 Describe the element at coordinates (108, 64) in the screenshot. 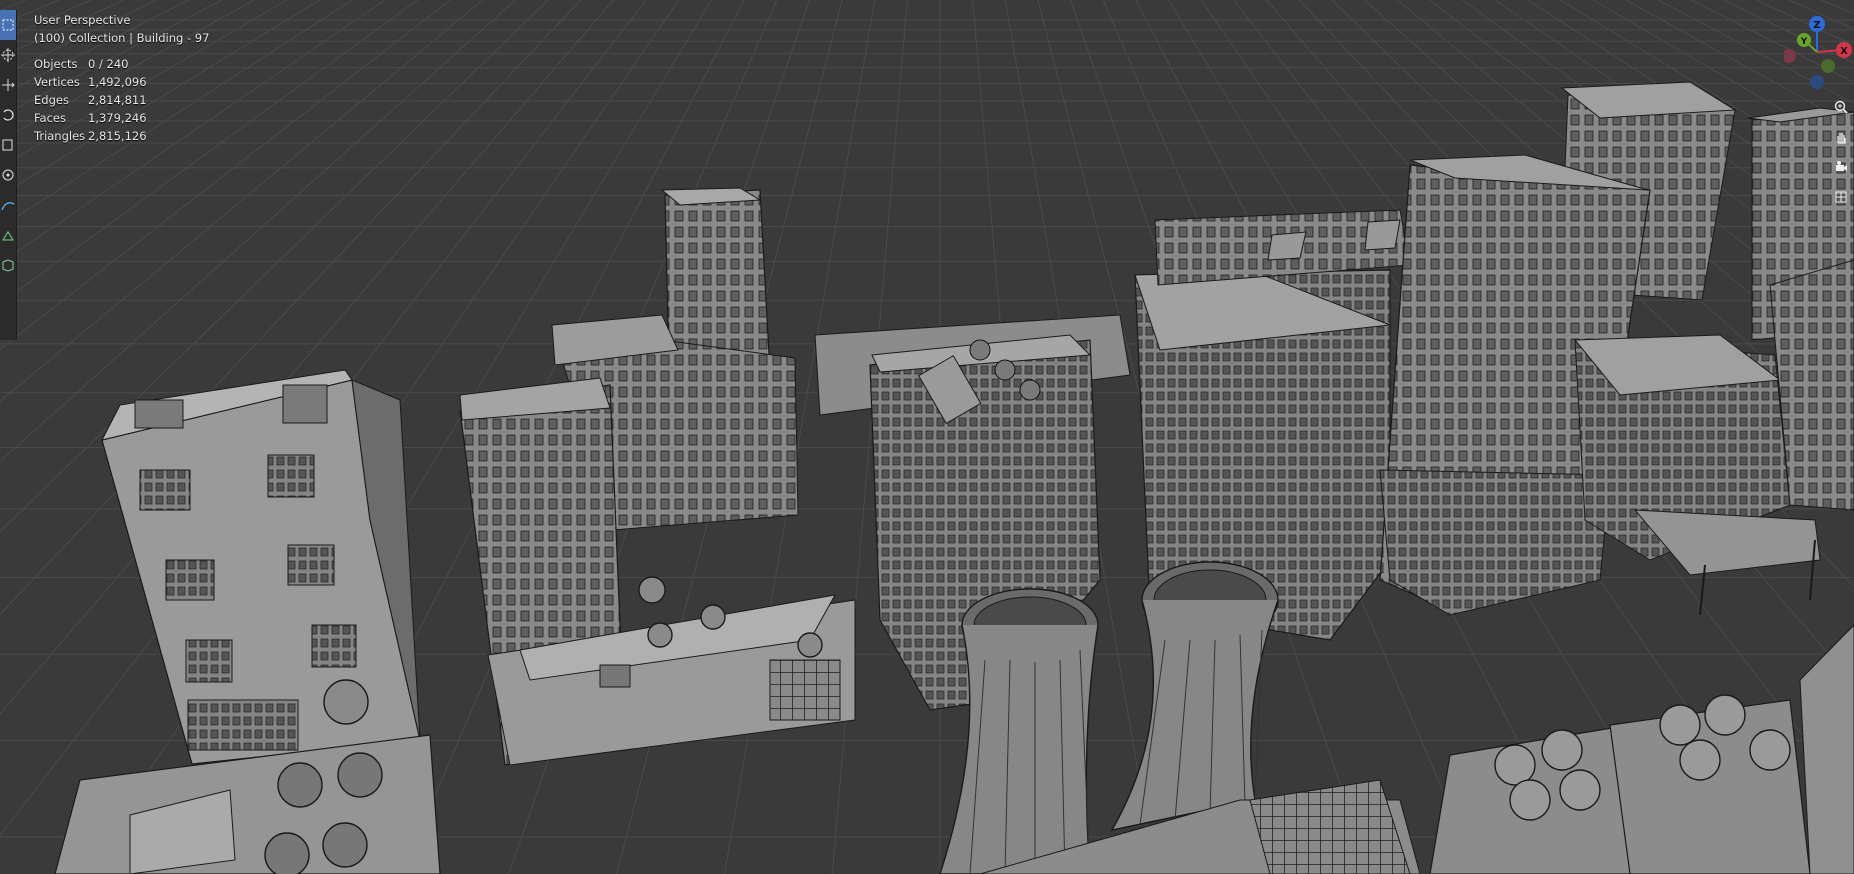

I see `stat-value: 0 / 240` at that location.